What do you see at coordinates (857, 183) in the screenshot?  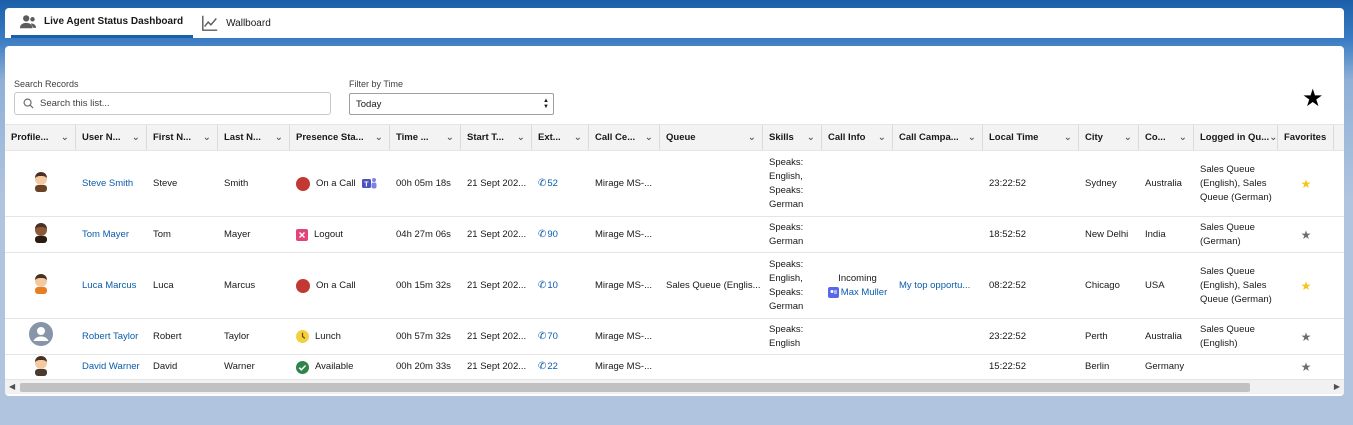 I see `call-info` at bounding box center [857, 183].